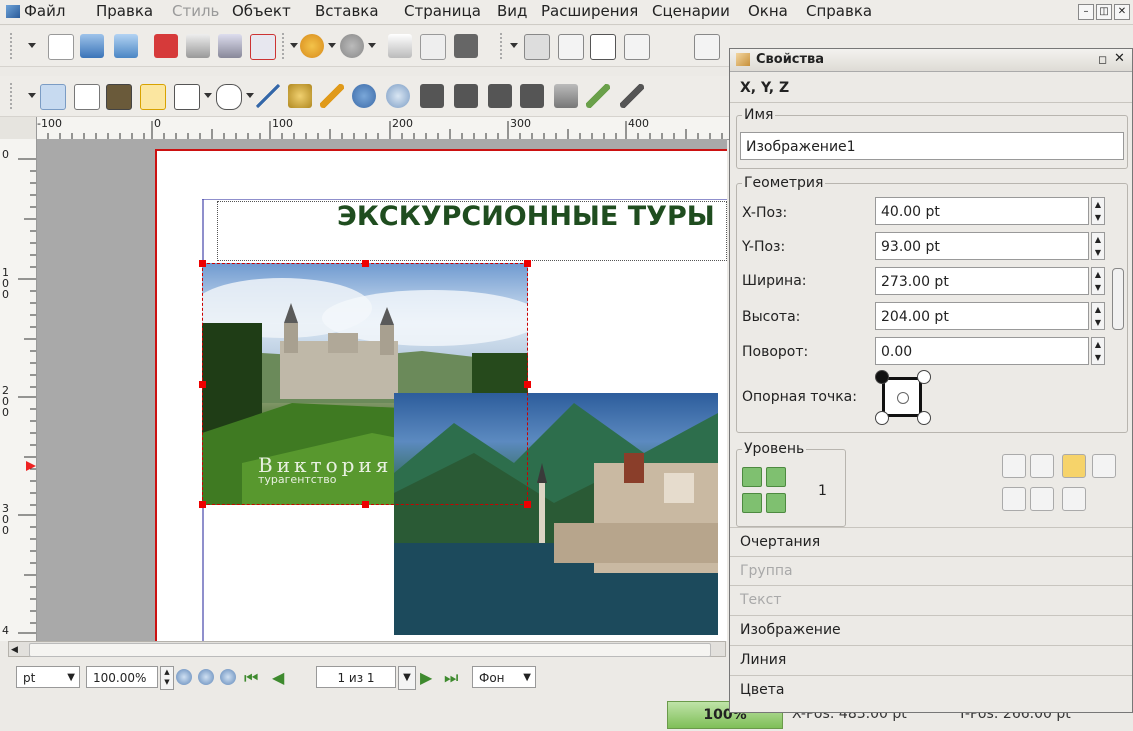  What do you see at coordinates (1074, 499) in the screenshot?
I see `printing-icon` at bounding box center [1074, 499].